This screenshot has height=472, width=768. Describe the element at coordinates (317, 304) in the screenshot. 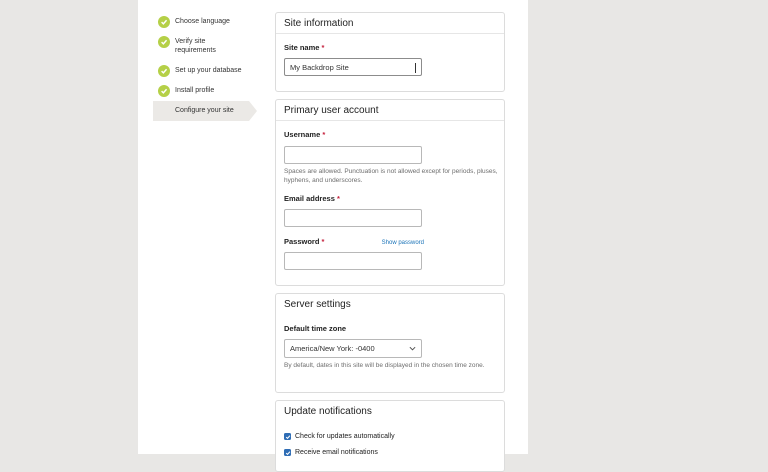

I see `server-settings-legend: Server settings` at that location.